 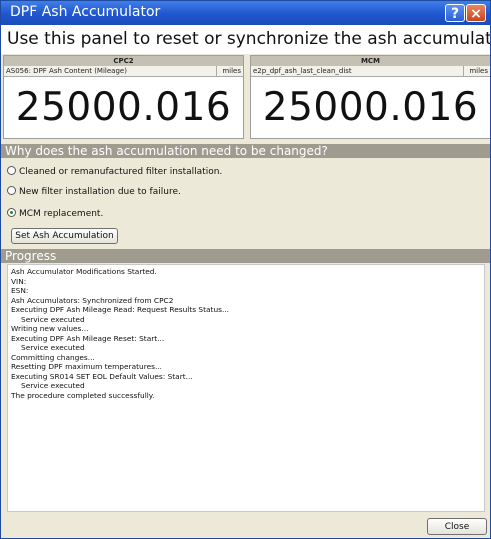 What do you see at coordinates (61, 214) in the screenshot?
I see `option-label: MCM replacement.` at bounding box center [61, 214].